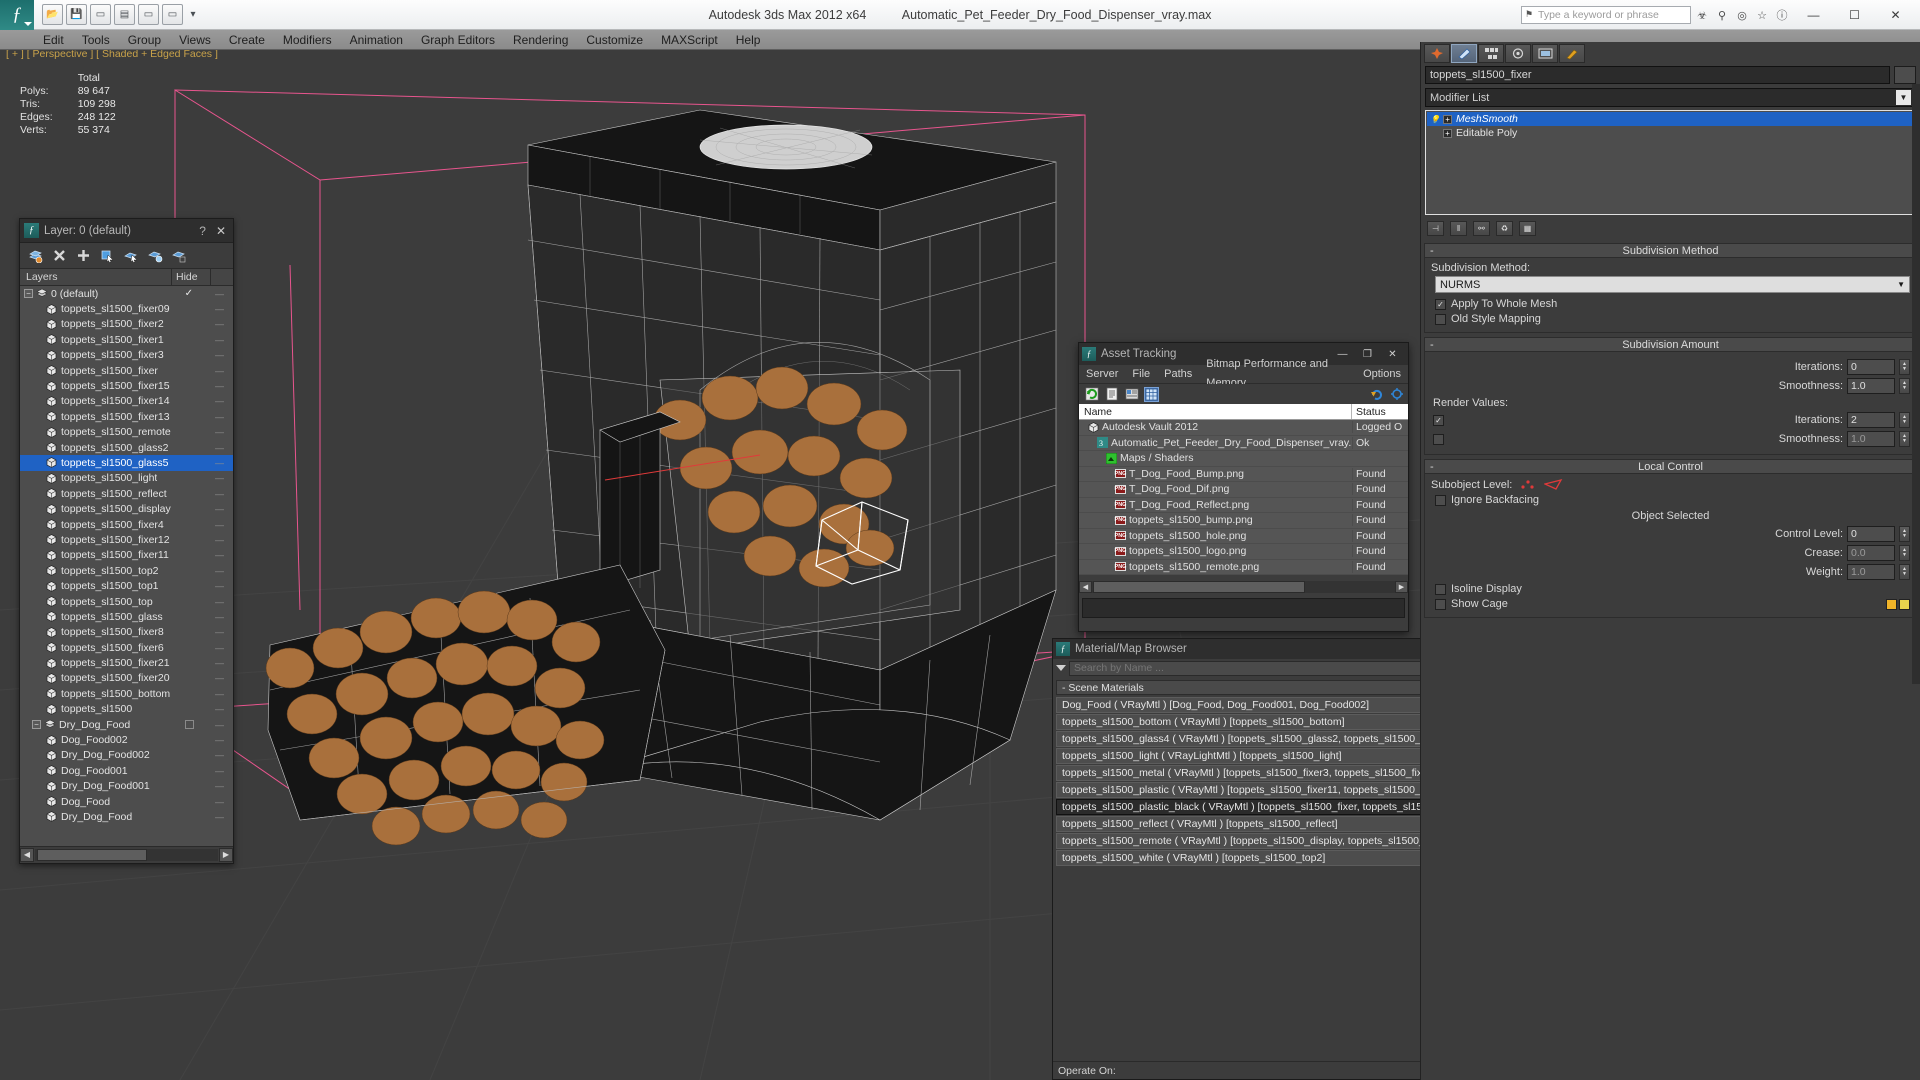 This screenshot has height=1080, width=1920. What do you see at coordinates (1670, 119) in the screenshot?
I see `modifier-stack-item-meshsmooth: 💡 + MeshSmooth` at bounding box center [1670, 119].